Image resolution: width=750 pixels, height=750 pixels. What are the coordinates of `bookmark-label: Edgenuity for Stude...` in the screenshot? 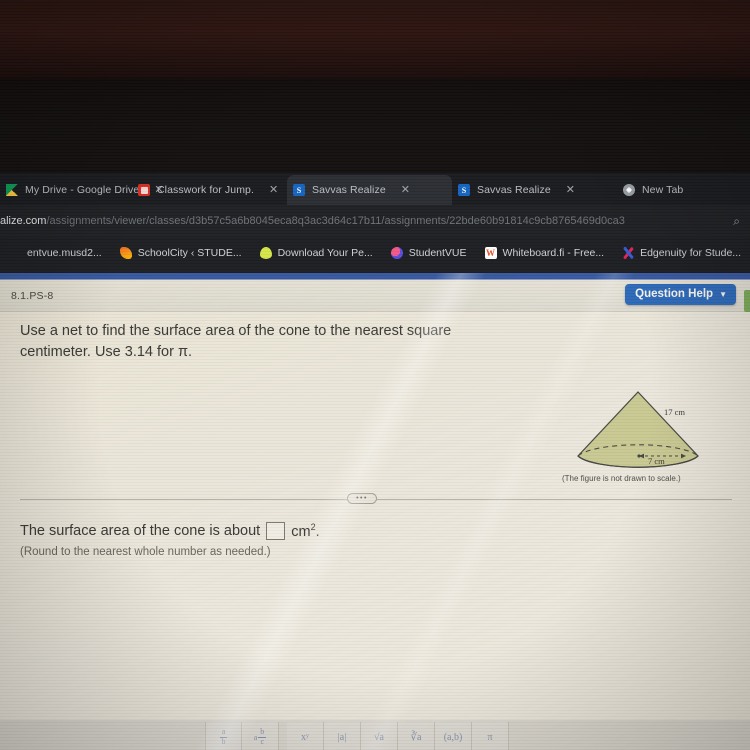 It's located at (691, 253).